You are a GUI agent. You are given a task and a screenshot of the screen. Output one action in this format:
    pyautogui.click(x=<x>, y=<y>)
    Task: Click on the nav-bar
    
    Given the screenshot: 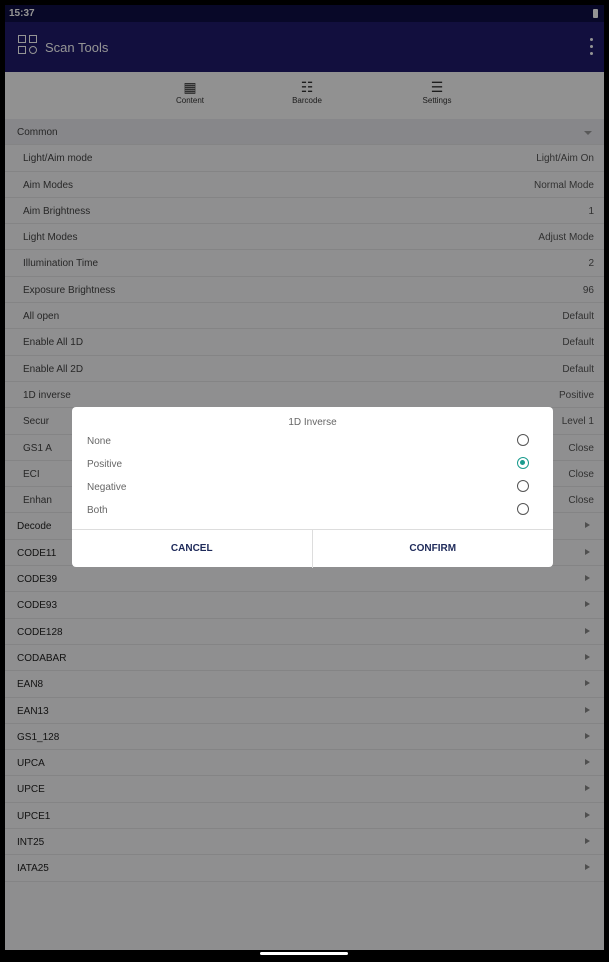 What is the action you would take?
    pyautogui.click(x=304, y=953)
    